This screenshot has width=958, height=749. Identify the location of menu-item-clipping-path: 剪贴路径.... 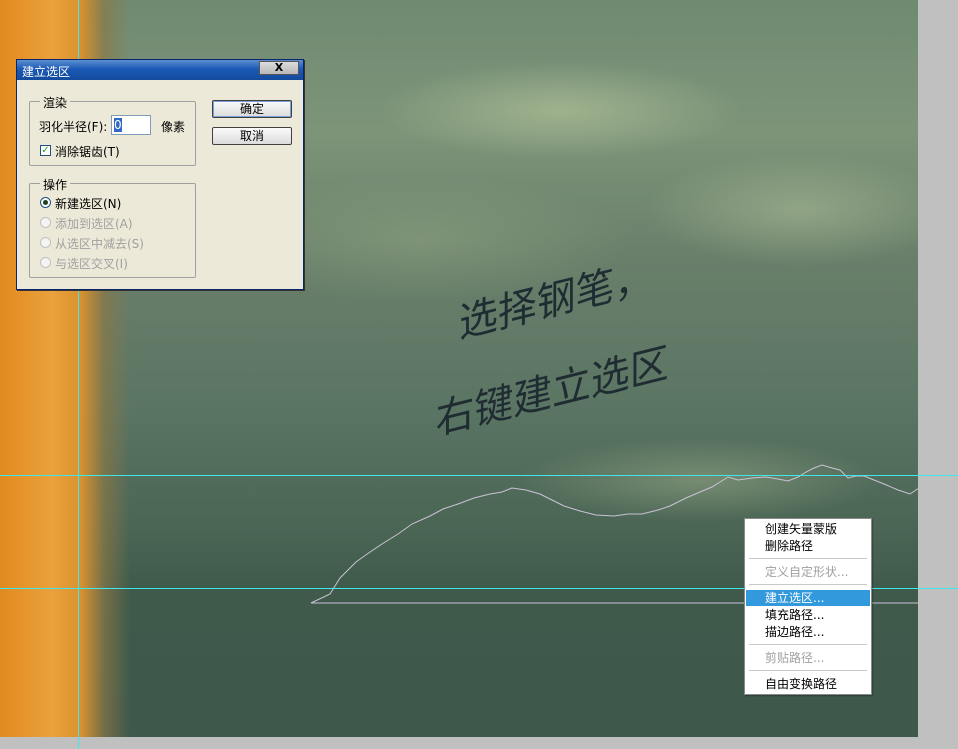
(795, 658).